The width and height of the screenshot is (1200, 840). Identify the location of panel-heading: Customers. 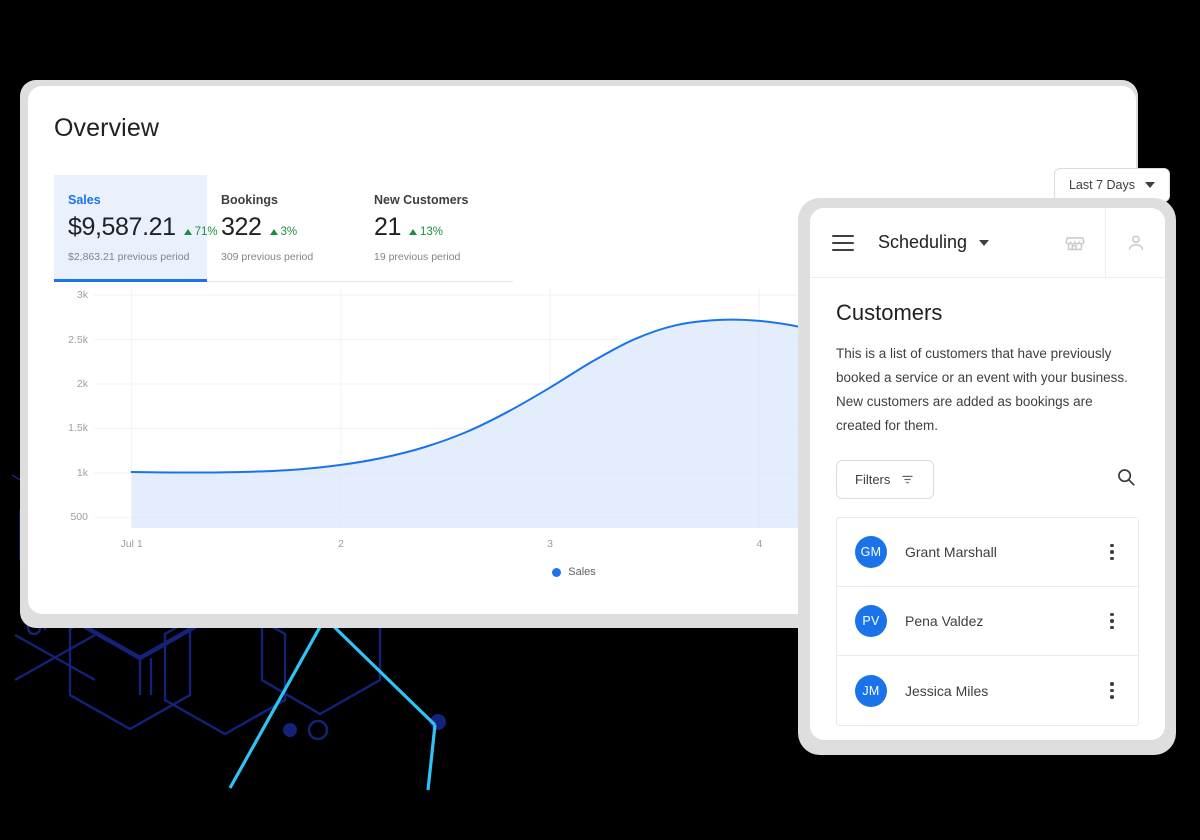
(889, 312).